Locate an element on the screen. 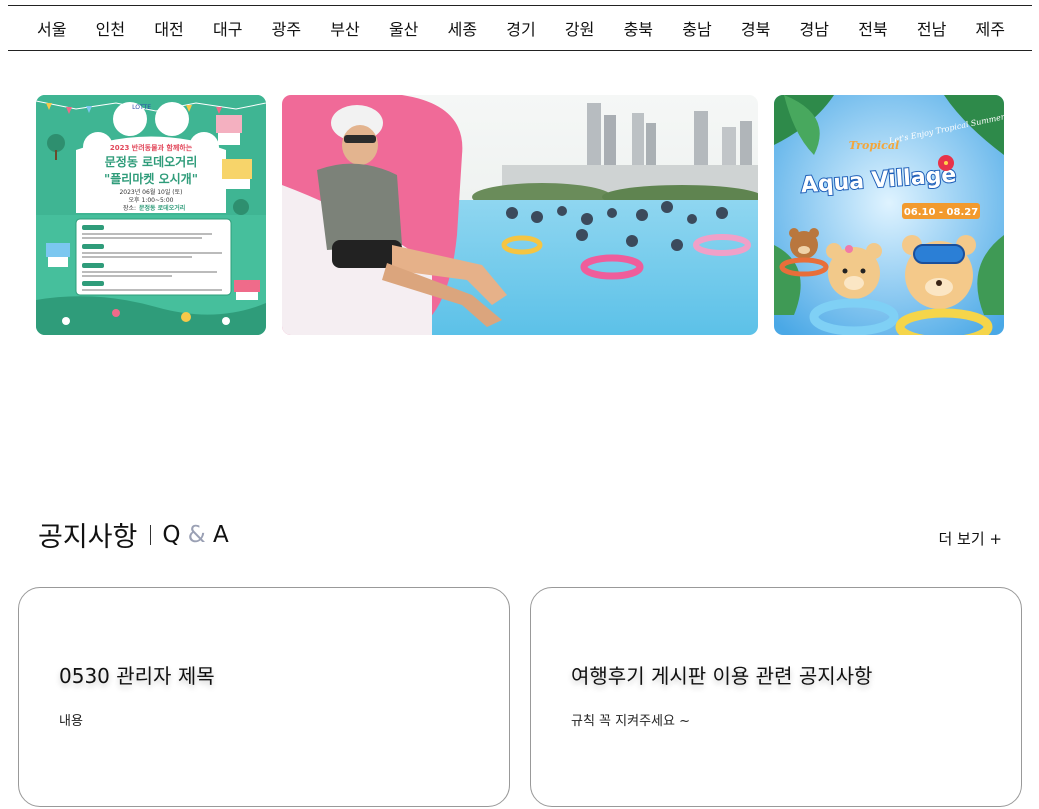  region-link-sejong: 세종 is located at coordinates (462, 28).